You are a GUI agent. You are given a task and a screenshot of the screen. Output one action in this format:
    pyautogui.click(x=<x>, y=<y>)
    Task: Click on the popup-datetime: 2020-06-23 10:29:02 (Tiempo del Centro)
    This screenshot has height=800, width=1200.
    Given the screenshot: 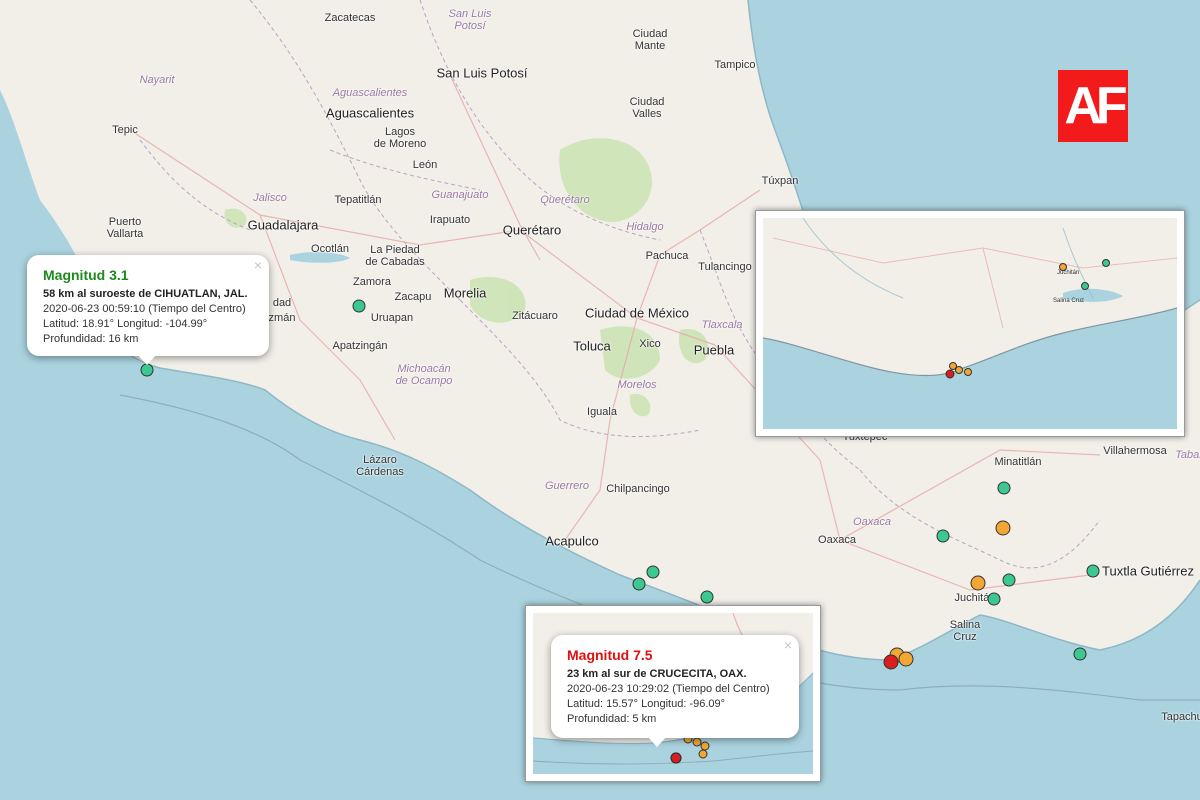 What is the action you would take?
    pyautogui.click(x=668, y=689)
    